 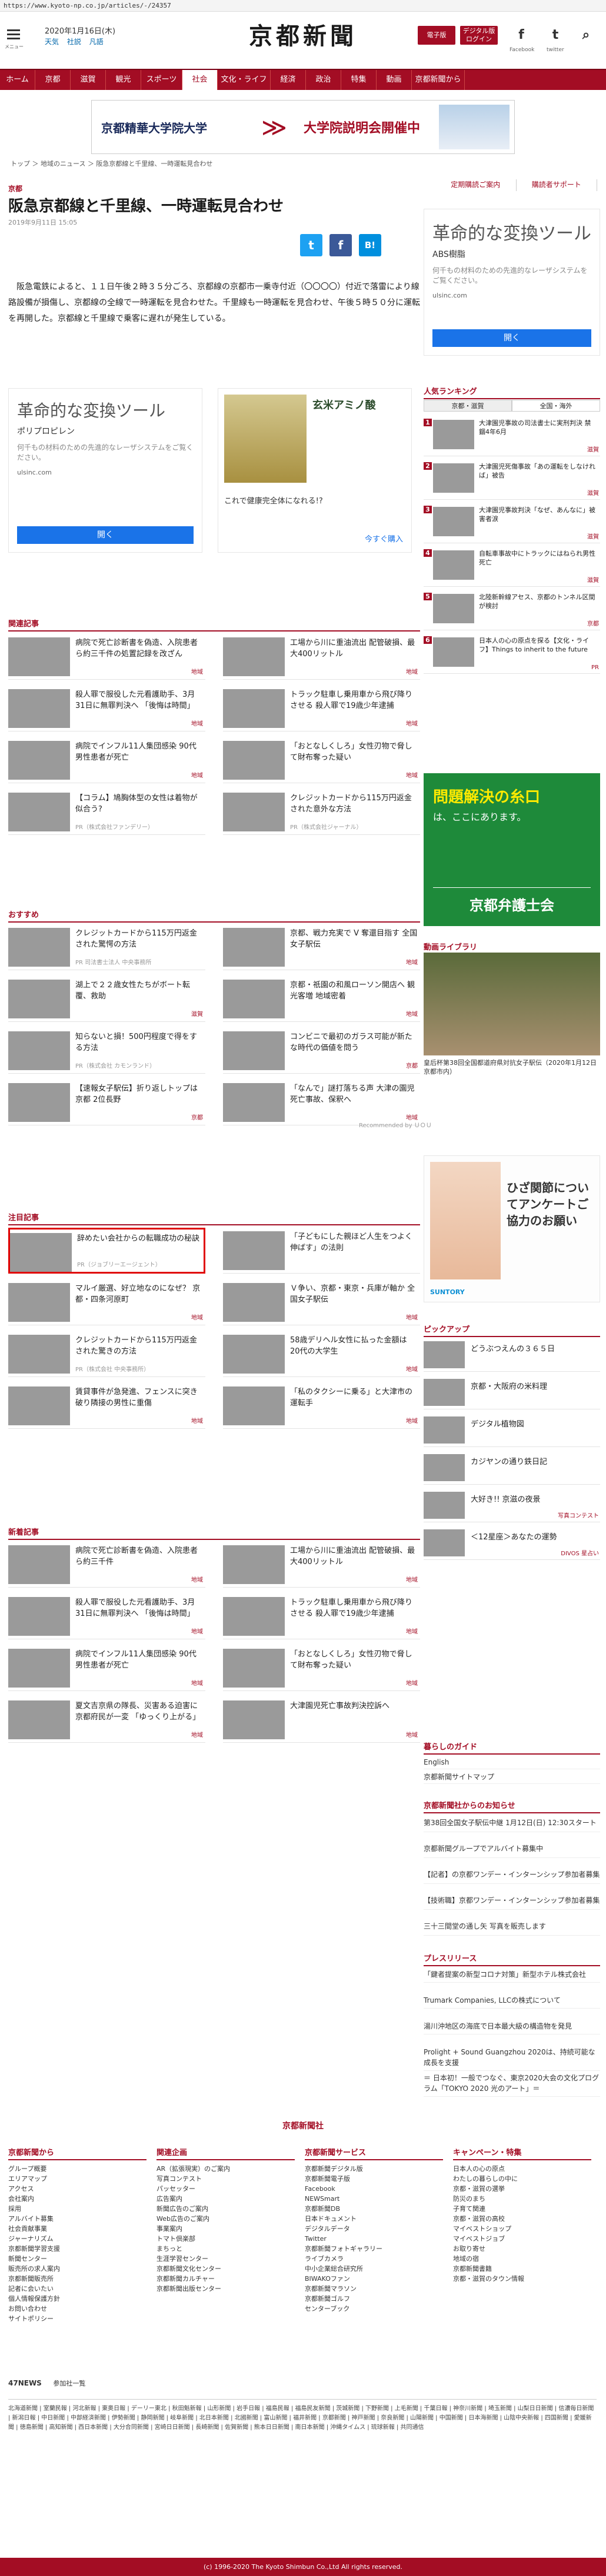 What do you see at coordinates (512, 436) in the screenshot?
I see `ranking-item: 1 大津園児事故の司法書士に実刑判決 禁錮4年6月 滋賀` at bounding box center [512, 436].